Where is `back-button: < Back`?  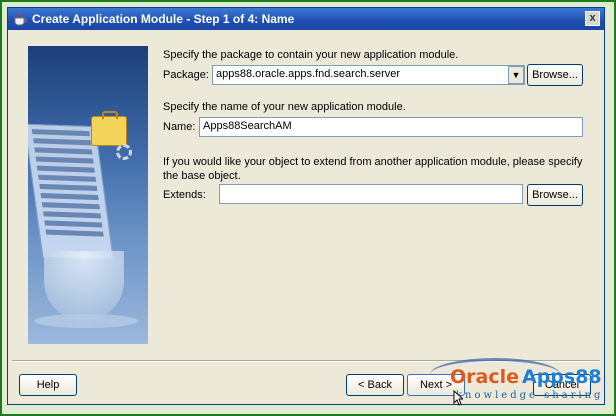 back-button: < Back is located at coordinates (375, 385).